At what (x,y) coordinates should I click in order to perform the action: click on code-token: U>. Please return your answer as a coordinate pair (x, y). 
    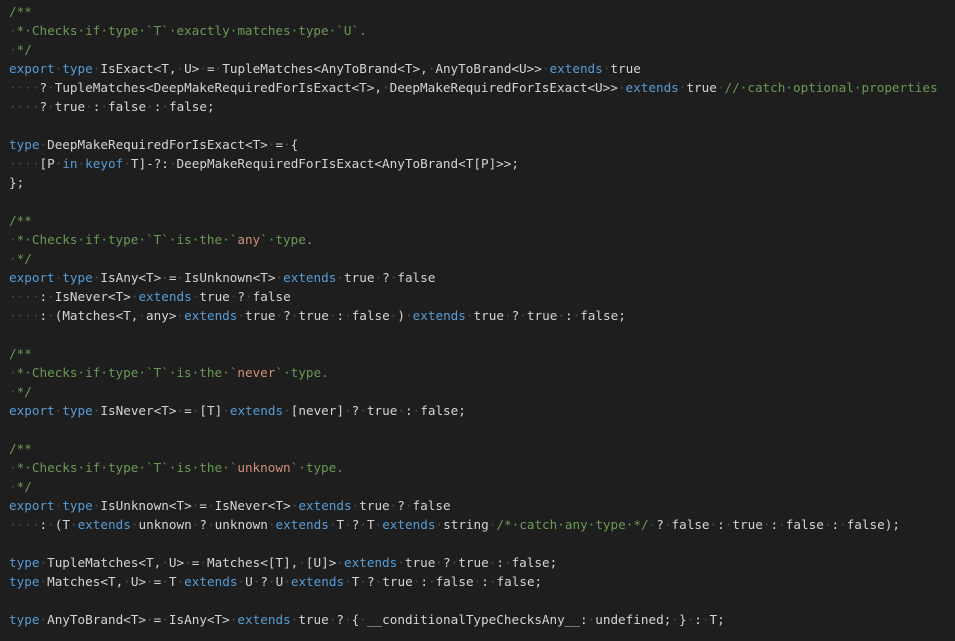
    Looking at the image, I should click on (192, 68).